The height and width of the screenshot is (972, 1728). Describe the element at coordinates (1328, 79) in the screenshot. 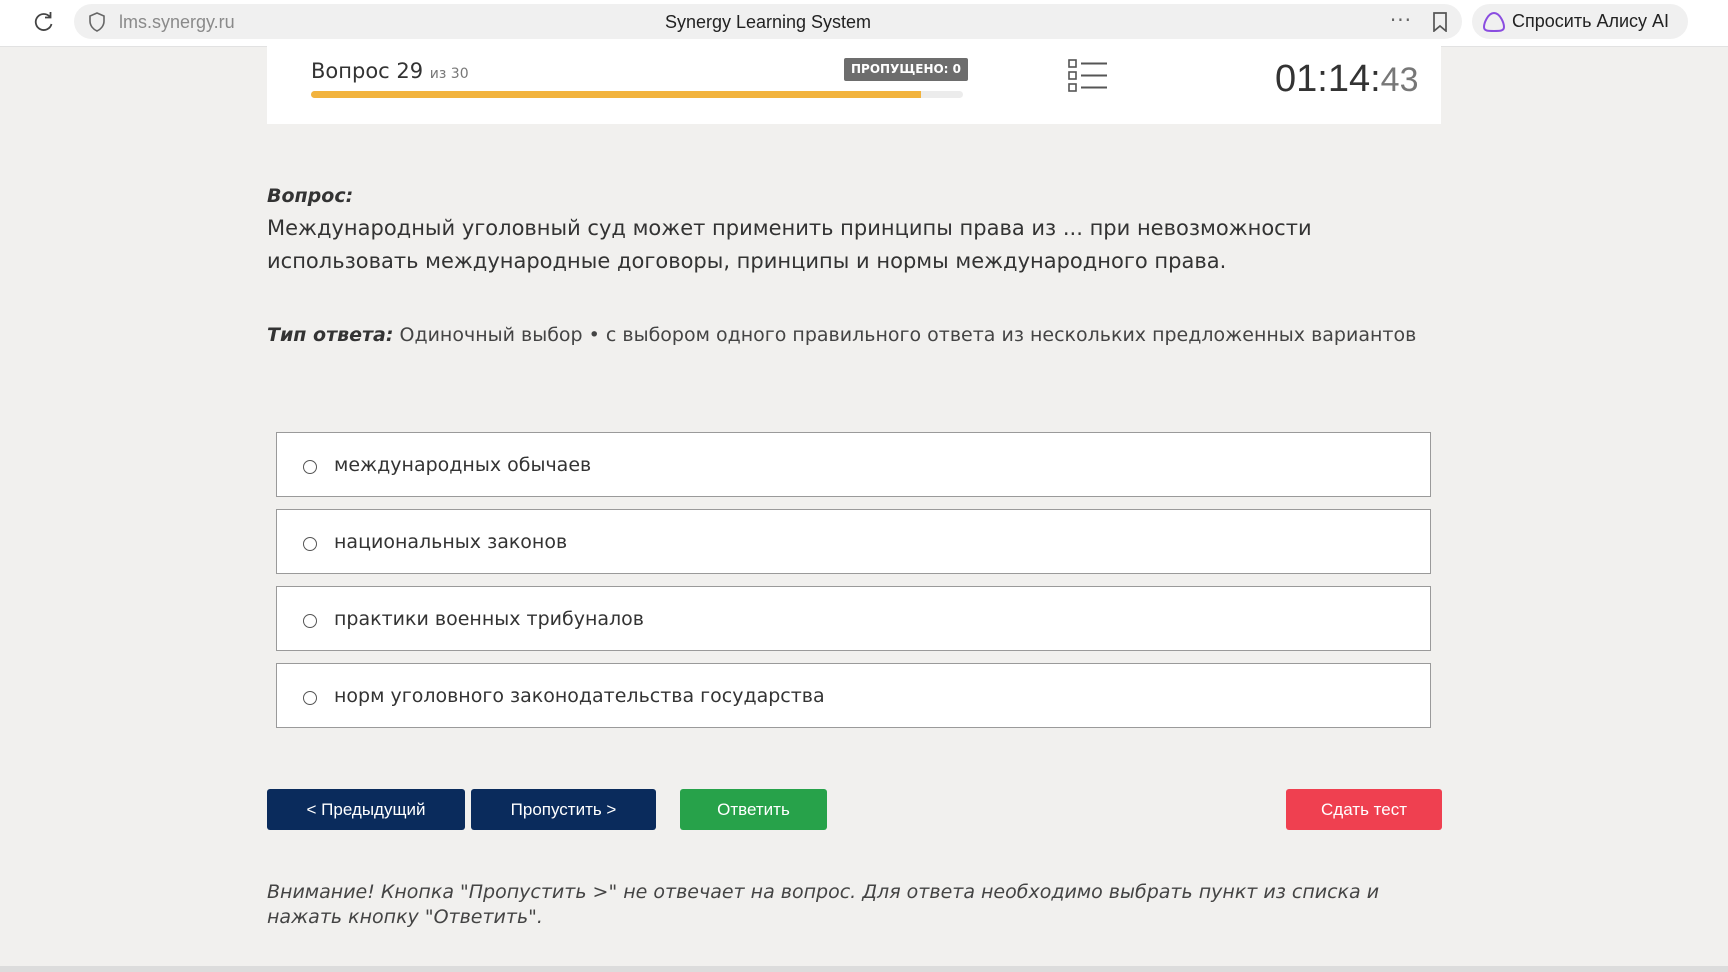

I see `timer-main: 01:14:` at that location.